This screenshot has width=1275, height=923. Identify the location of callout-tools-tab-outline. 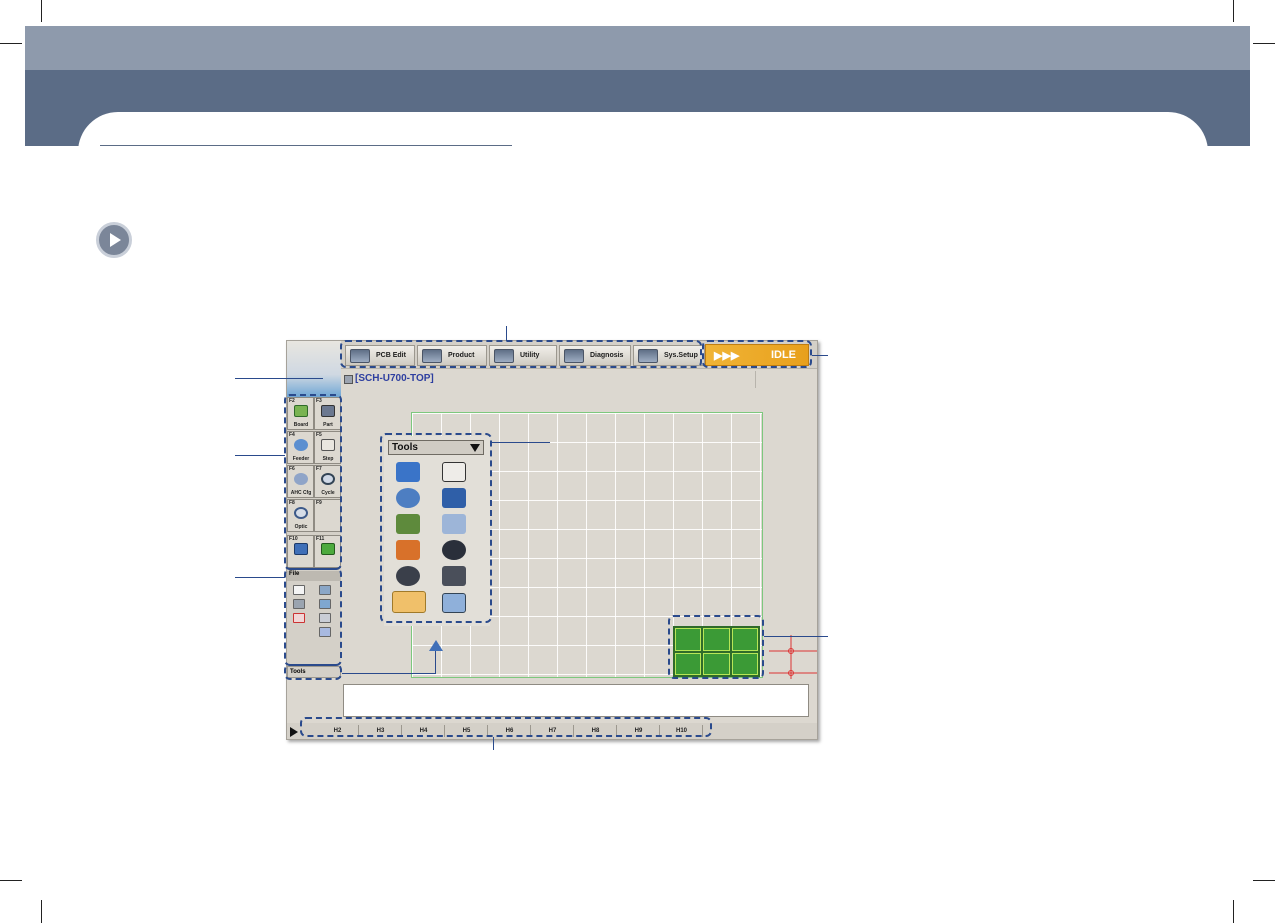
(313, 672).